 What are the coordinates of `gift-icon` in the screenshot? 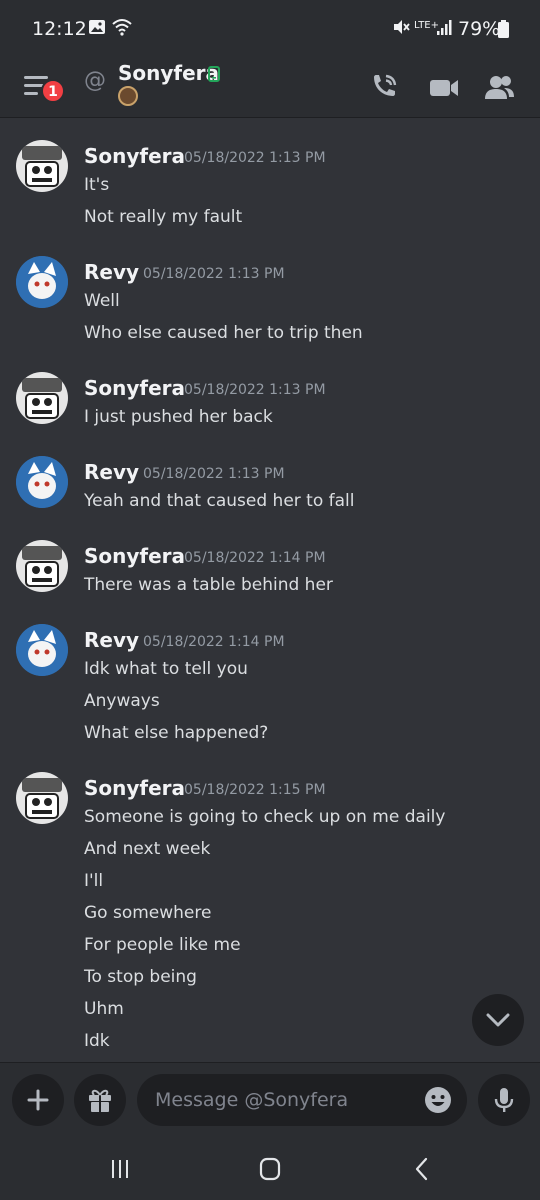 It's located at (100, 1100).